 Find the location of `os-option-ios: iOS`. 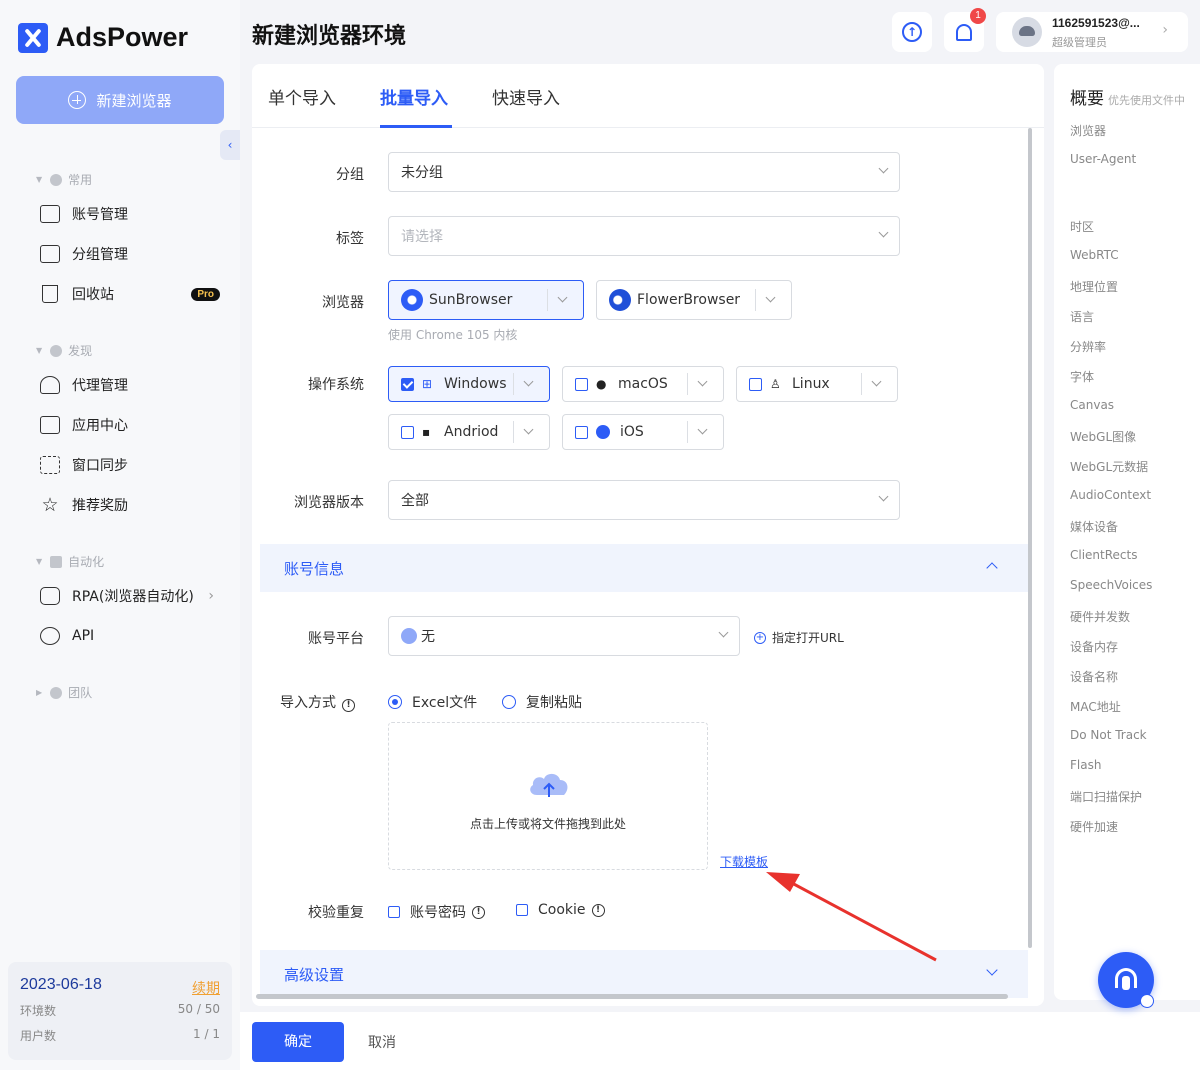

os-option-ios: iOS is located at coordinates (643, 432).